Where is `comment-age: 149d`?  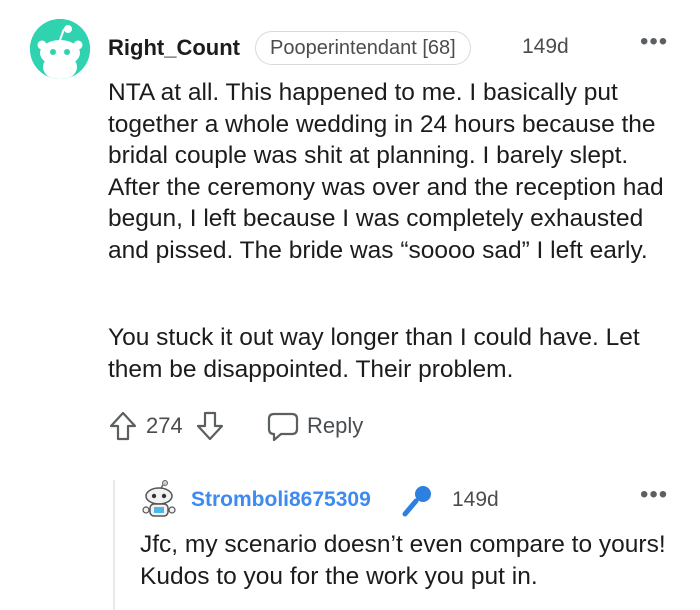 comment-age: 149d is located at coordinates (545, 46).